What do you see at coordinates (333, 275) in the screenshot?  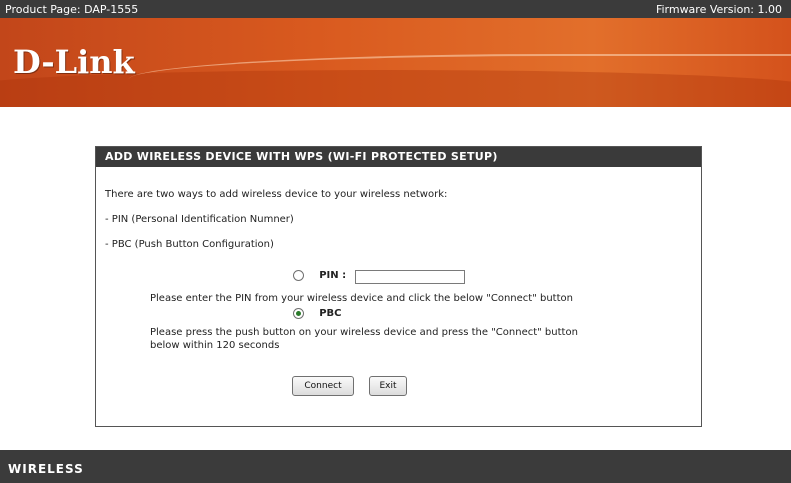 I see `pin-label: PIN :` at bounding box center [333, 275].